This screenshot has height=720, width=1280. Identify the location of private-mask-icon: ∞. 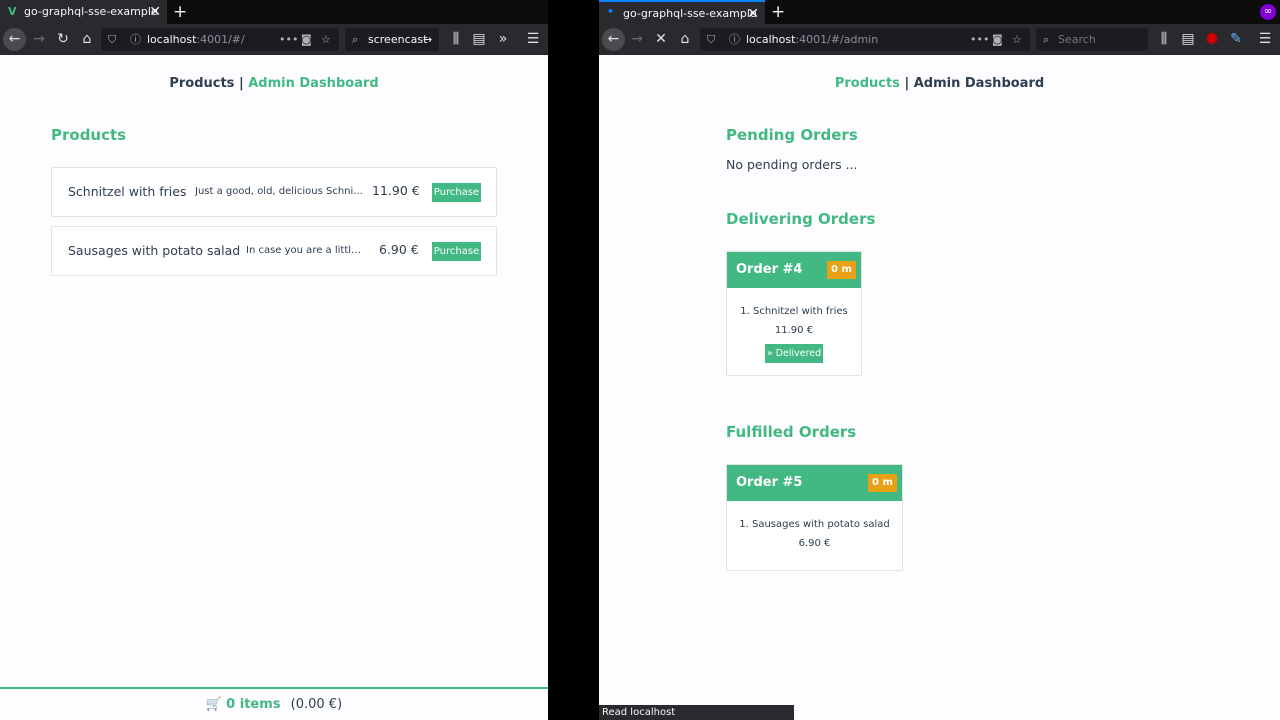
(1268, 12).